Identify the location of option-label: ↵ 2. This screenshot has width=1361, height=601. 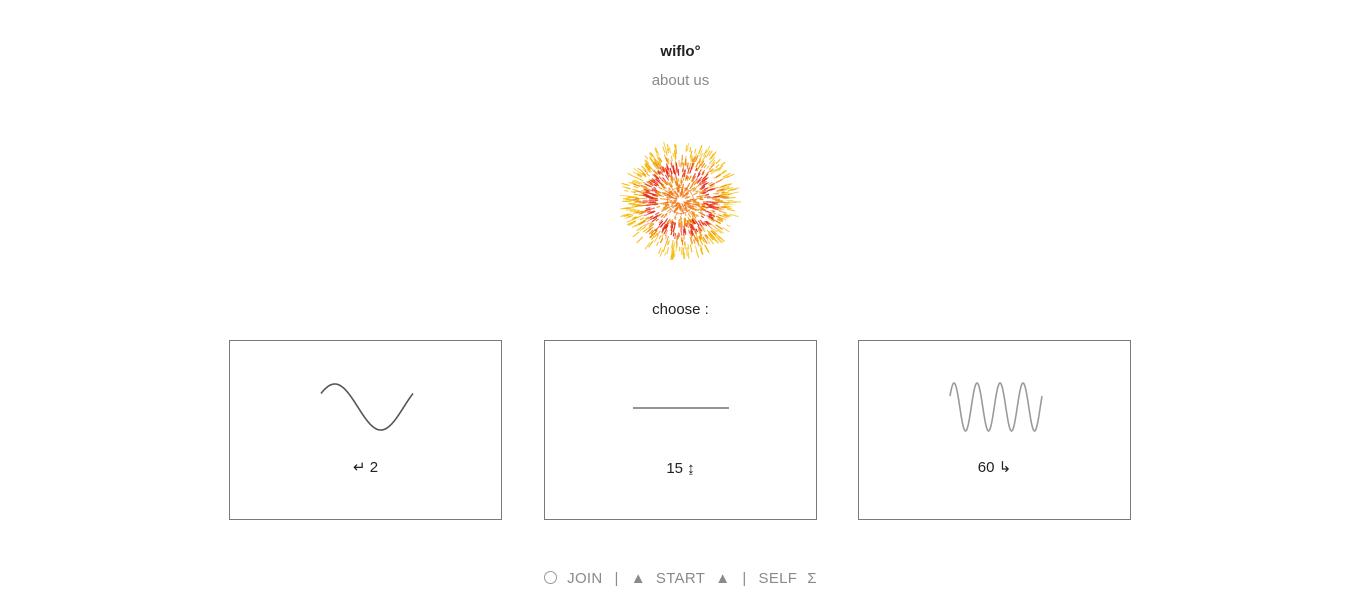
(365, 467).